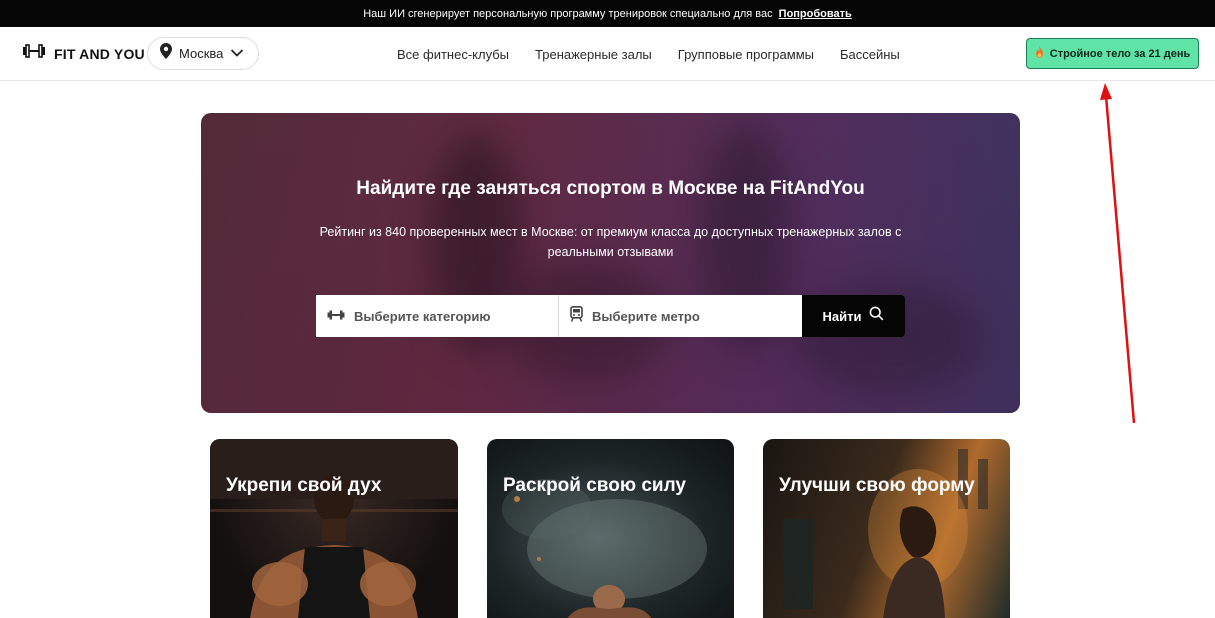 The height and width of the screenshot is (618, 1215). What do you see at coordinates (99, 53) in the screenshot?
I see `logo-text: FIT AND YOU` at bounding box center [99, 53].